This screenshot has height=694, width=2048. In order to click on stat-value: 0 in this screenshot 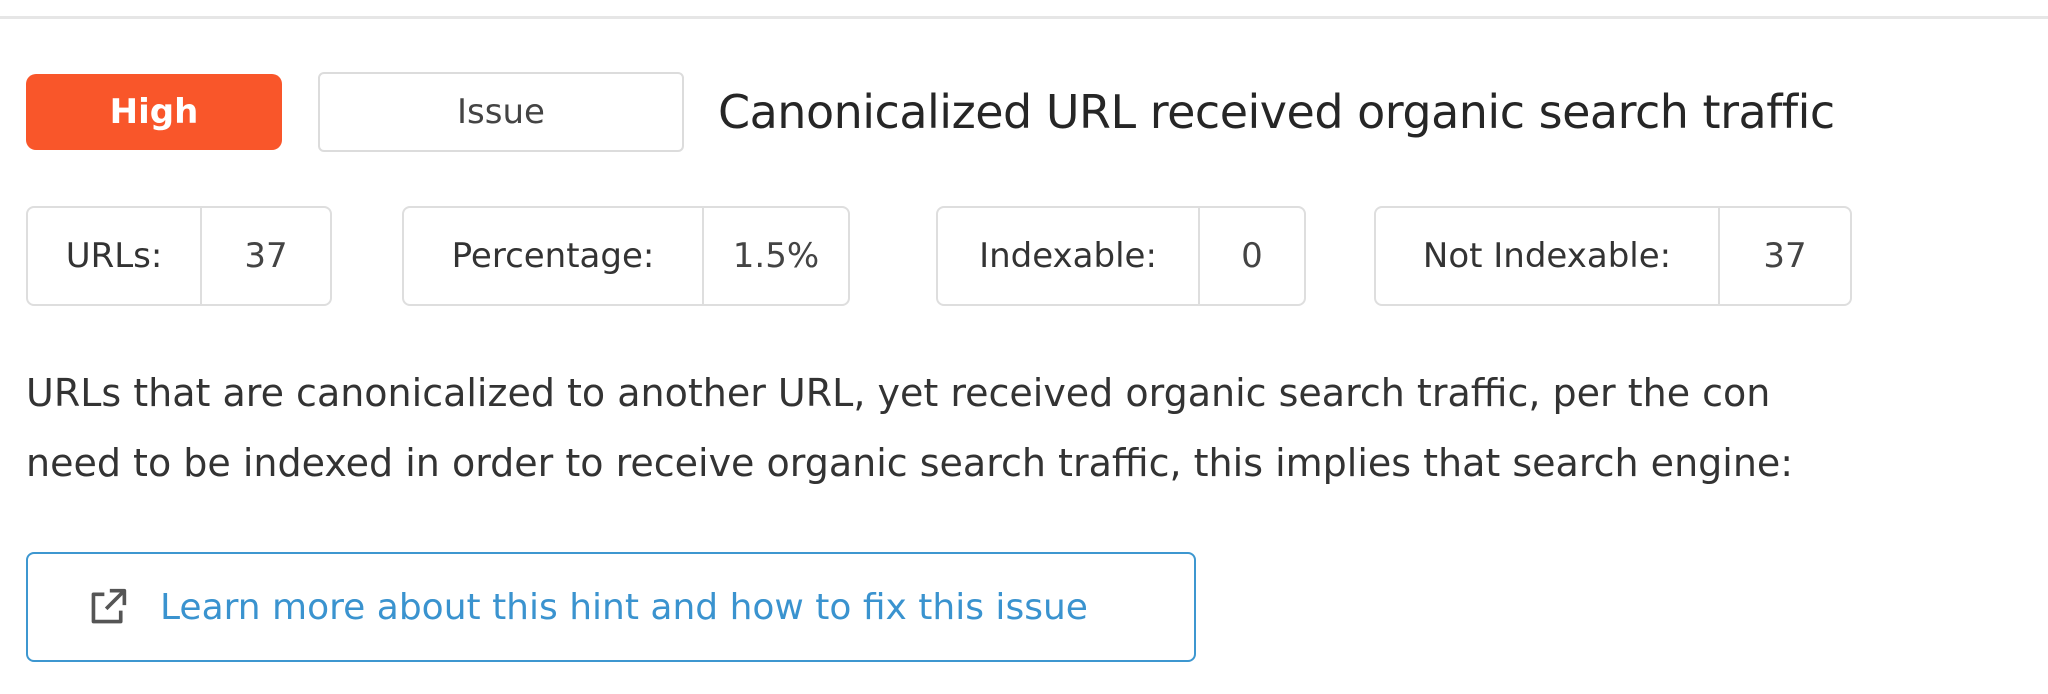, I will do `click(1252, 256)`.